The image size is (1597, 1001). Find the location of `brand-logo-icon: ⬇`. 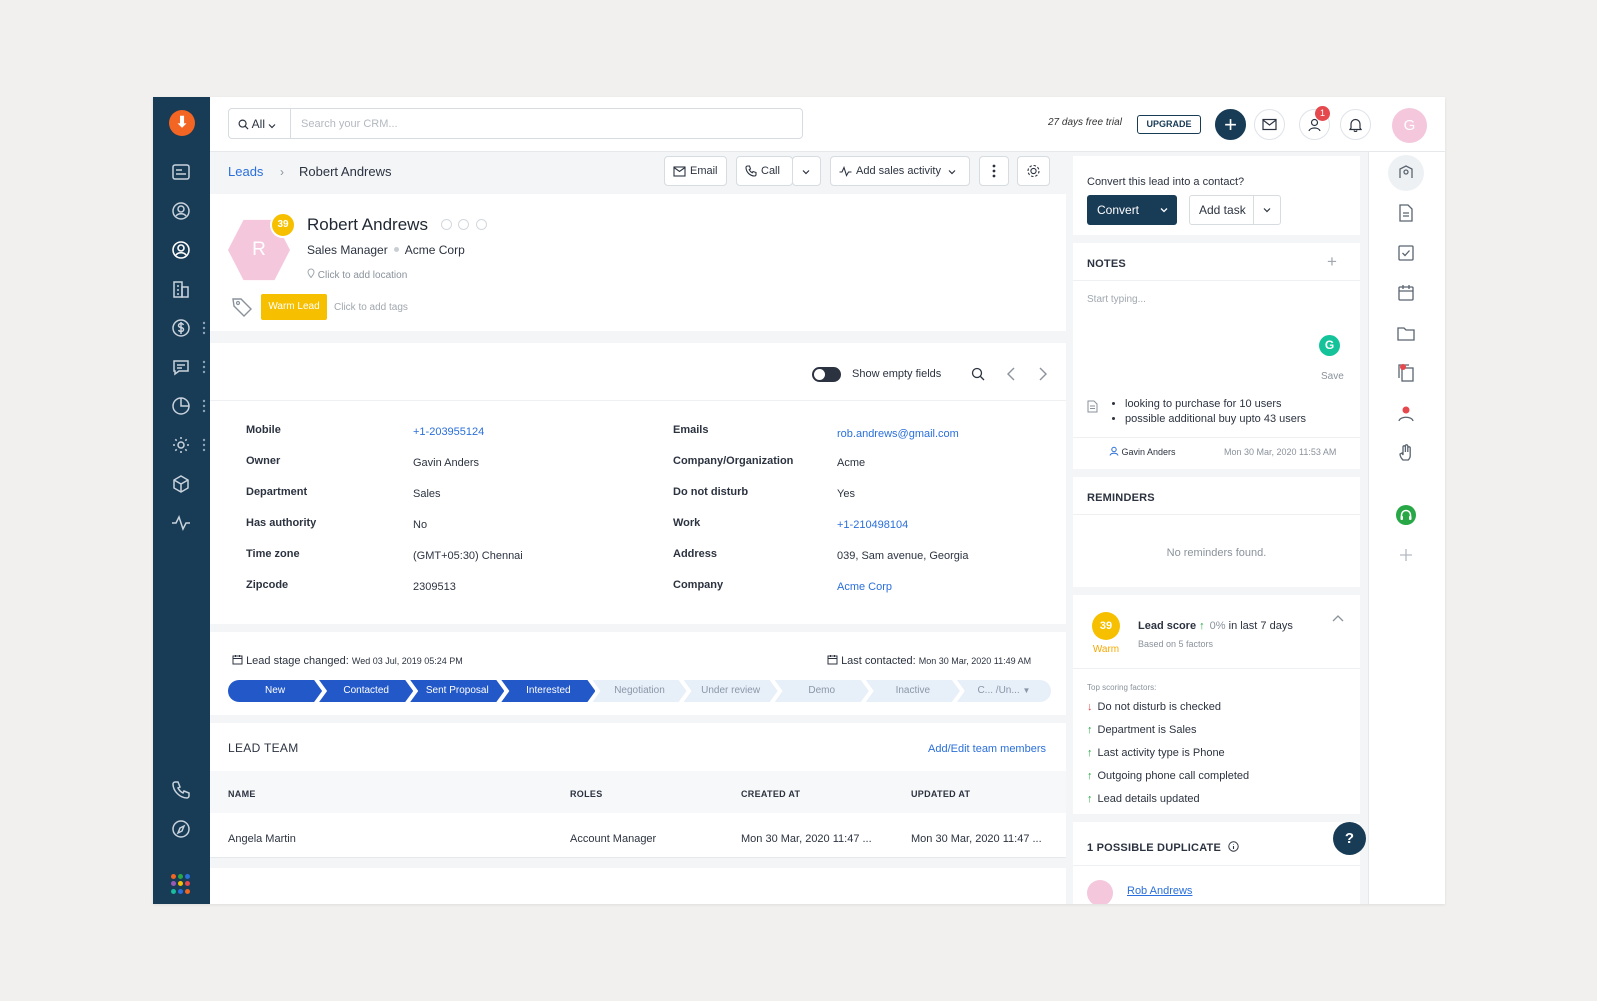

brand-logo-icon: ⬇ is located at coordinates (182, 123).